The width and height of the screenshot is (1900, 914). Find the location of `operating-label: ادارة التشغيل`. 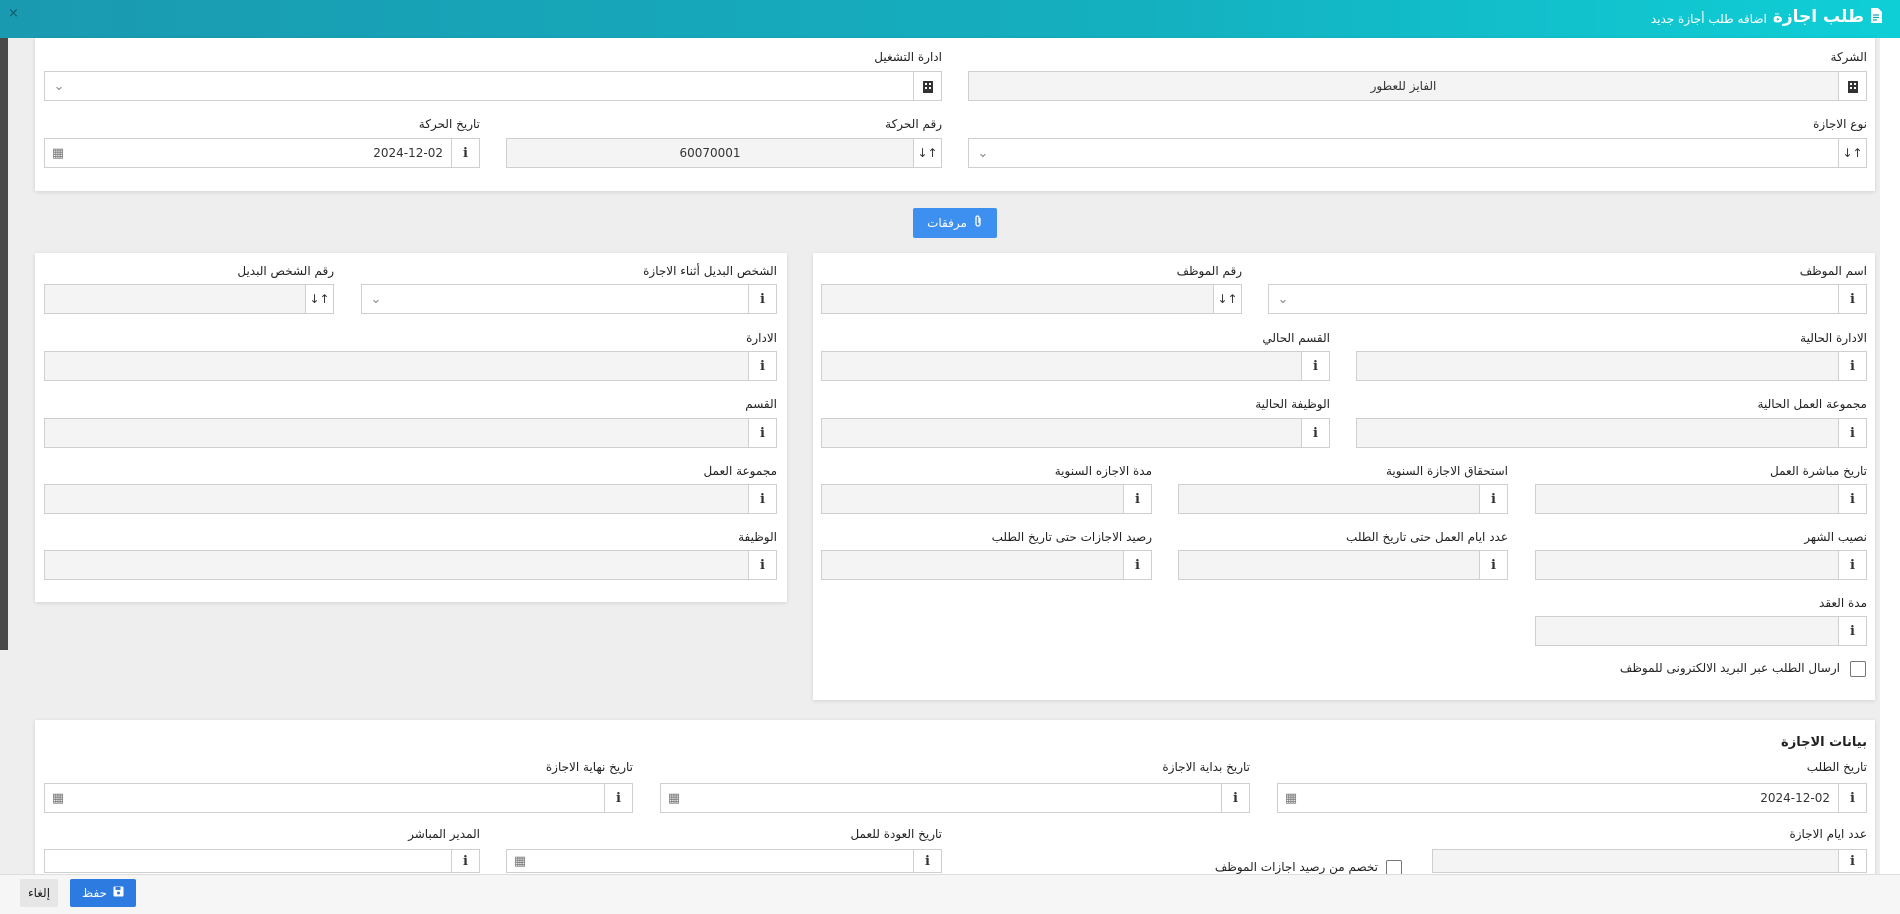

operating-label: ادارة التشغيل is located at coordinates (908, 57).